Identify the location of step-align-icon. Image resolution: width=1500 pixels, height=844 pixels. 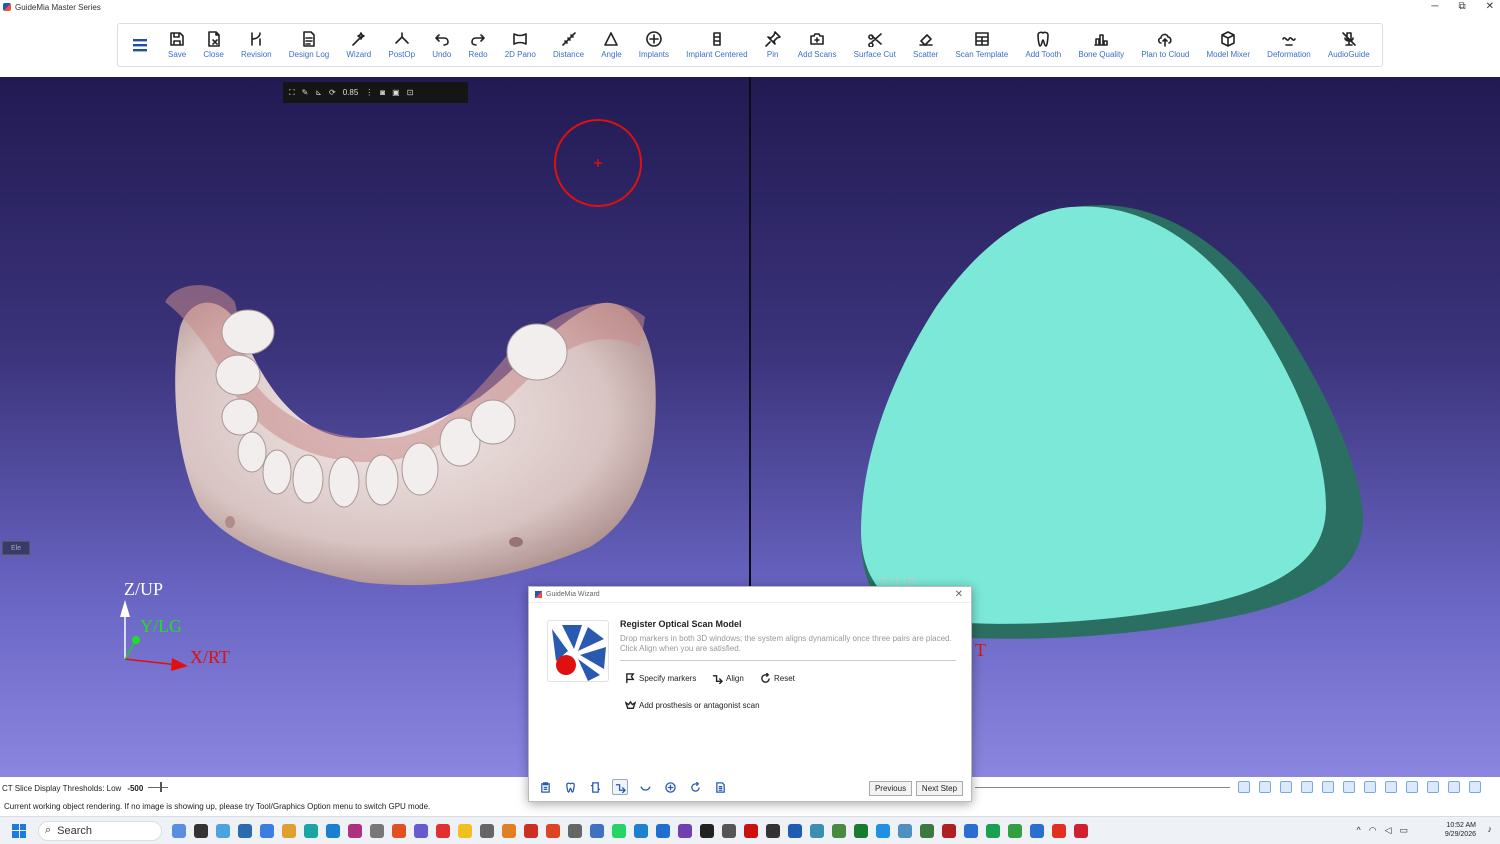
(620, 787).